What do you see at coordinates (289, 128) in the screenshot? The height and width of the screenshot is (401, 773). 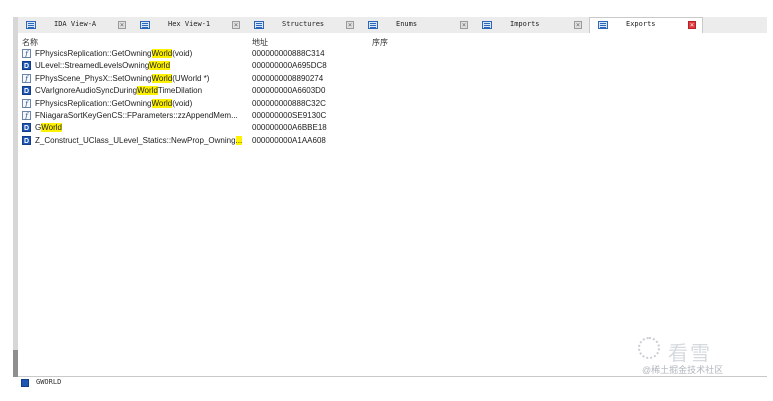 I see `row-address: 000000000A6BBE18` at bounding box center [289, 128].